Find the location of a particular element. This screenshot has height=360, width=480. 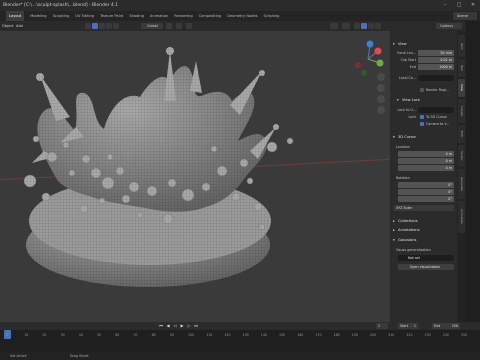

to-3d-cursor-checkbox is located at coordinates (422, 117).